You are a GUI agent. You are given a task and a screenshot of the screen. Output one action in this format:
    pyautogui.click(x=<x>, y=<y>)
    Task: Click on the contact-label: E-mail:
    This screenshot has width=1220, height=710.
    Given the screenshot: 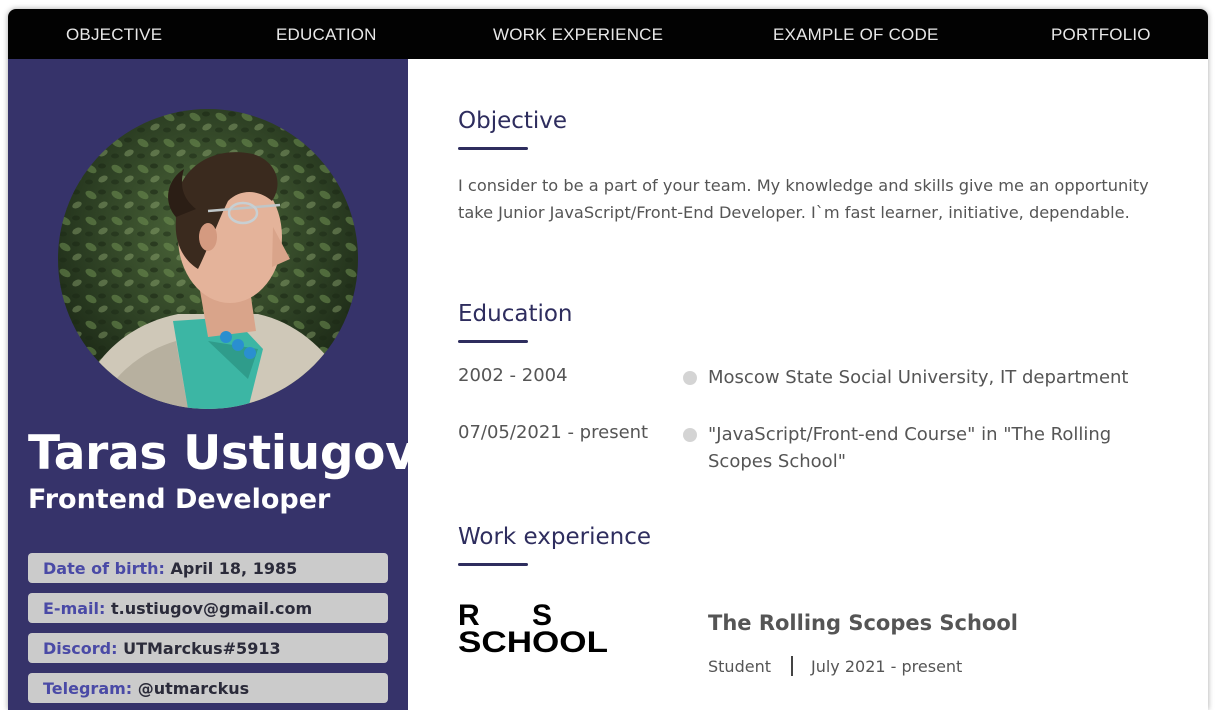 What is the action you would take?
    pyautogui.click(x=74, y=608)
    